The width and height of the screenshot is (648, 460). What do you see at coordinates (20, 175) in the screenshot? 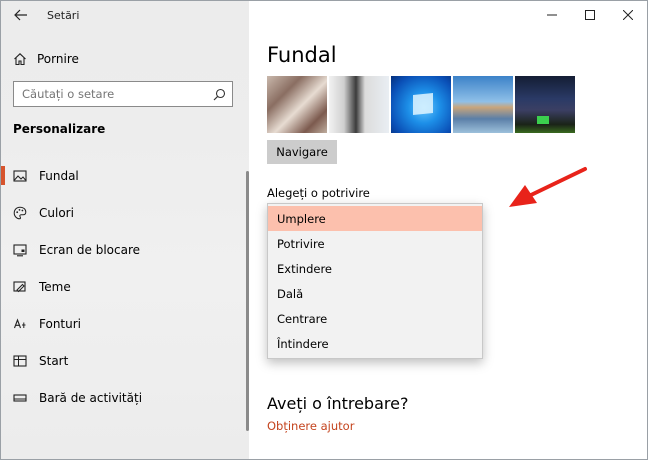
I see `picture-icon` at bounding box center [20, 175].